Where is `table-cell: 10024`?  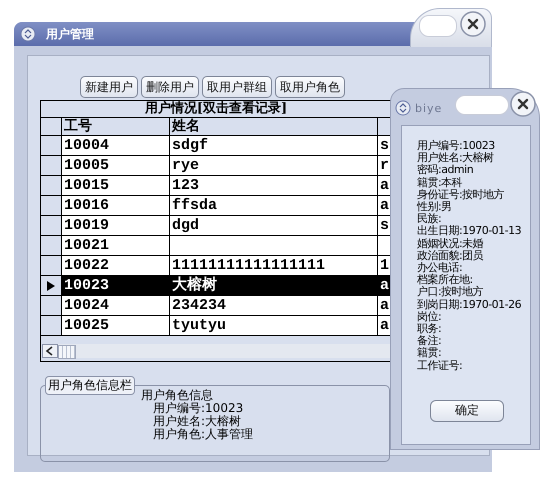 table-cell: 10024 is located at coordinates (87, 305).